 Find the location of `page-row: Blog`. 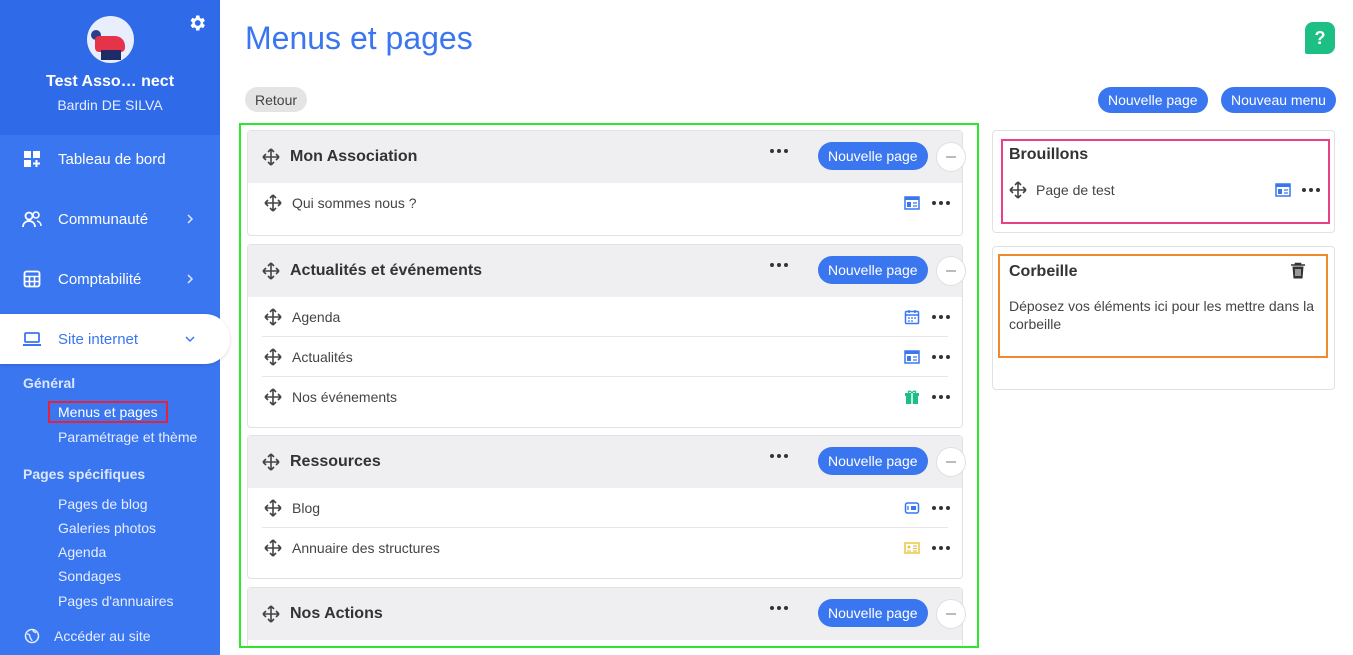

page-row: Blog is located at coordinates (606, 508).